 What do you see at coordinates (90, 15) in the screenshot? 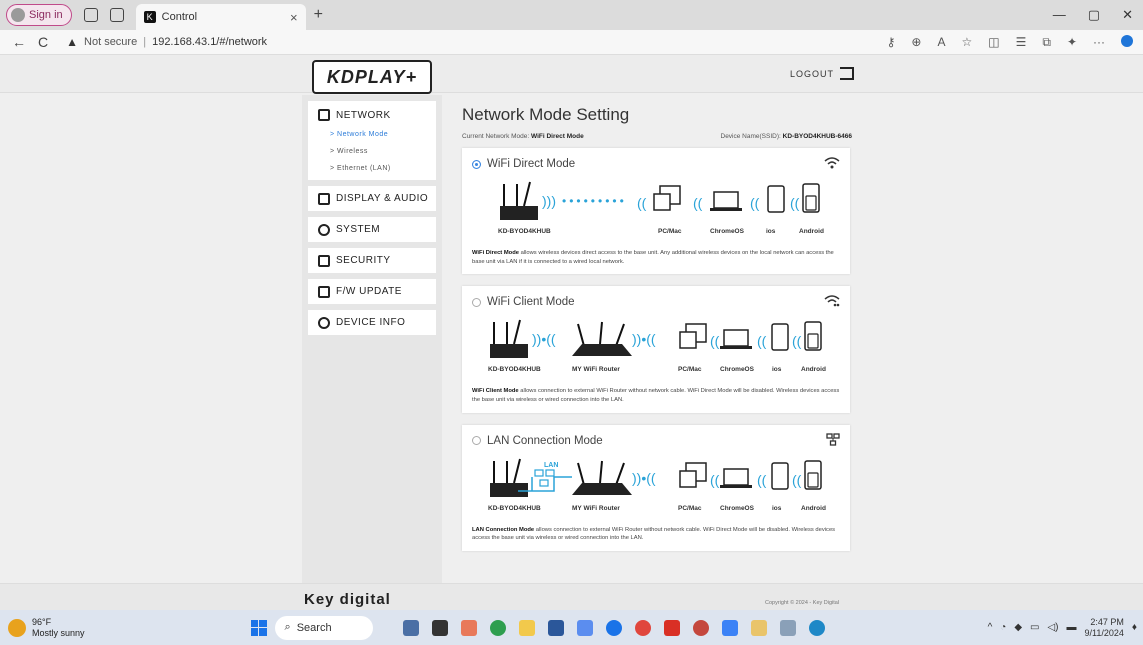
I see `workspaces-icon` at bounding box center [90, 15].